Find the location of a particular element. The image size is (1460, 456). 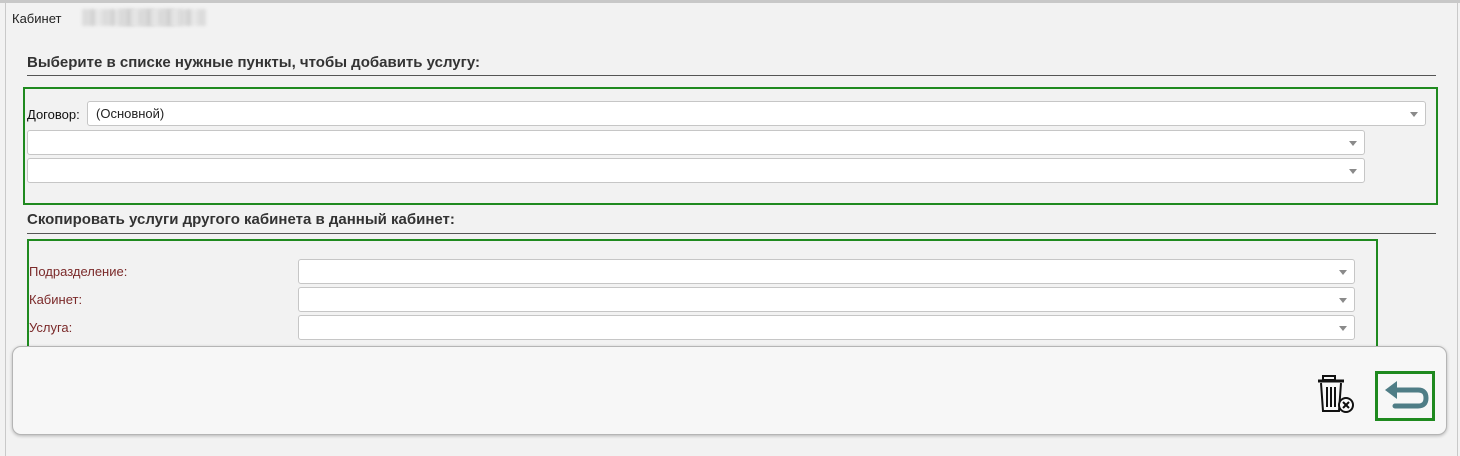

cabinet-select is located at coordinates (826, 299).